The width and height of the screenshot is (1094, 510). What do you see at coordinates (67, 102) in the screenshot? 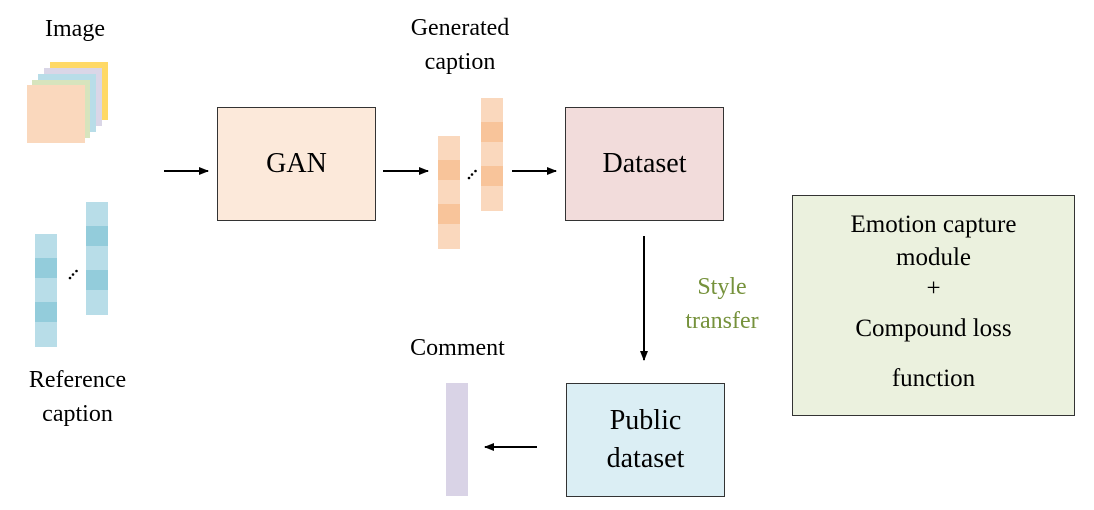
I see `image-stack-icon` at bounding box center [67, 102].